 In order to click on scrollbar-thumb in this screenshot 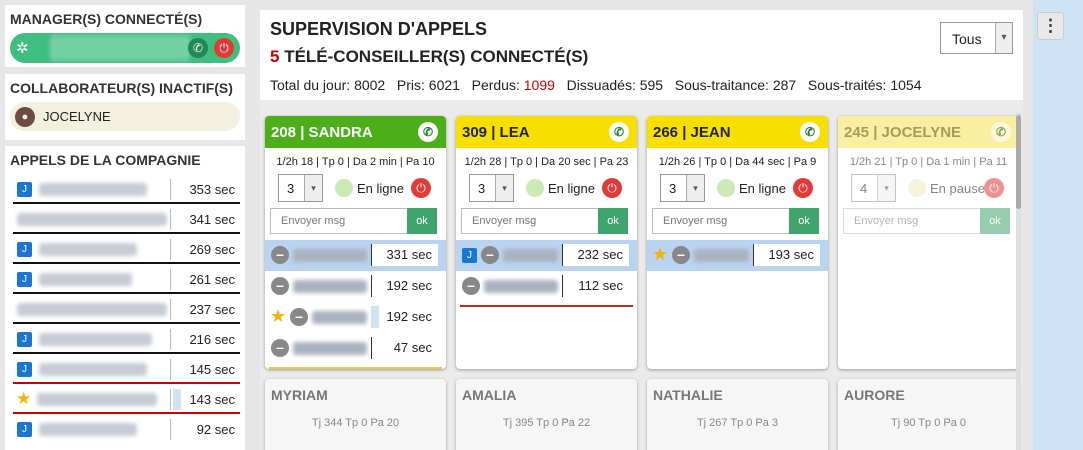, I will do `click(1018, 162)`.